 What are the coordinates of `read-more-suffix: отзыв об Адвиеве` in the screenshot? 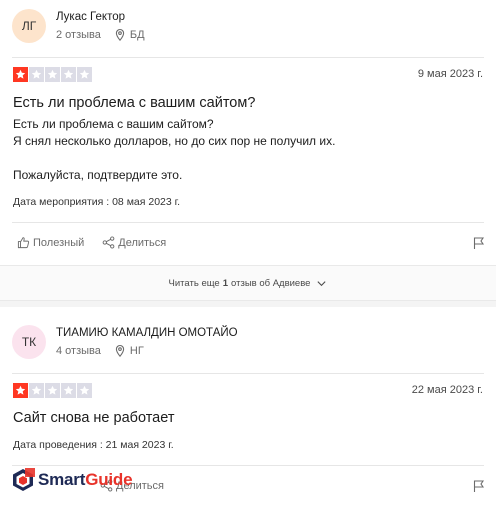 It's located at (271, 283).